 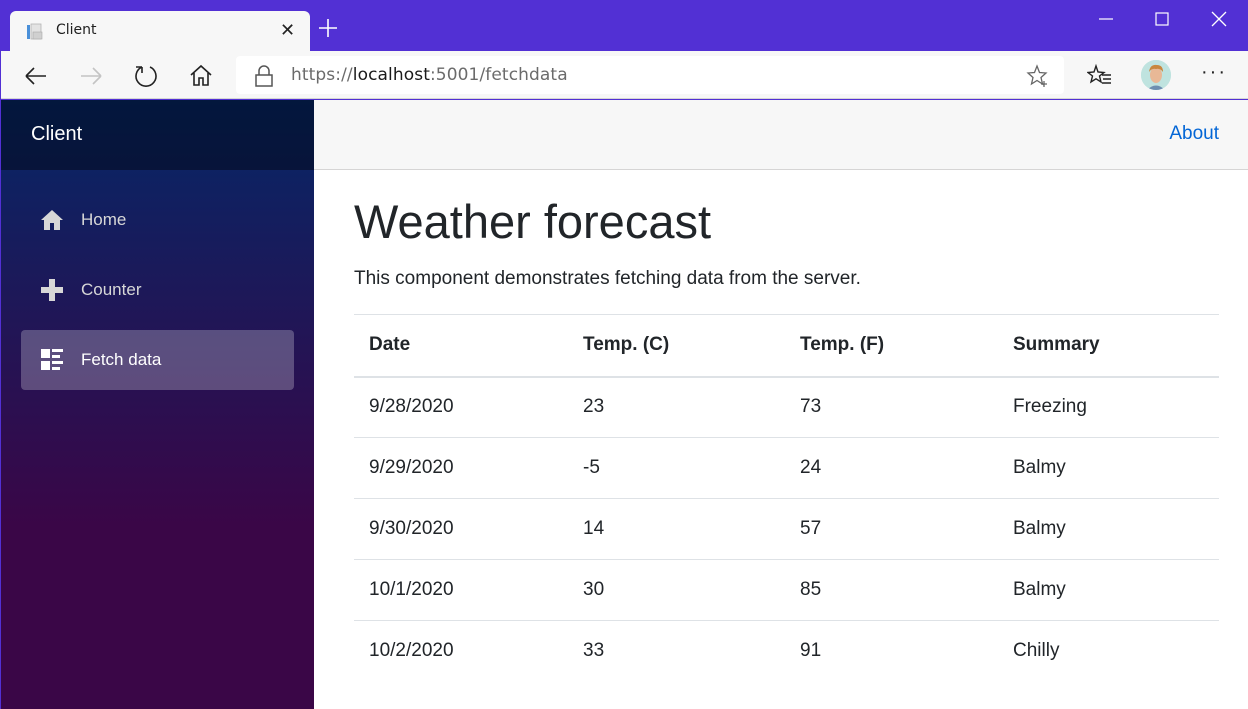 I want to click on table-row: 10/2/2020 33 91 Chilly, so click(x=786, y=651).